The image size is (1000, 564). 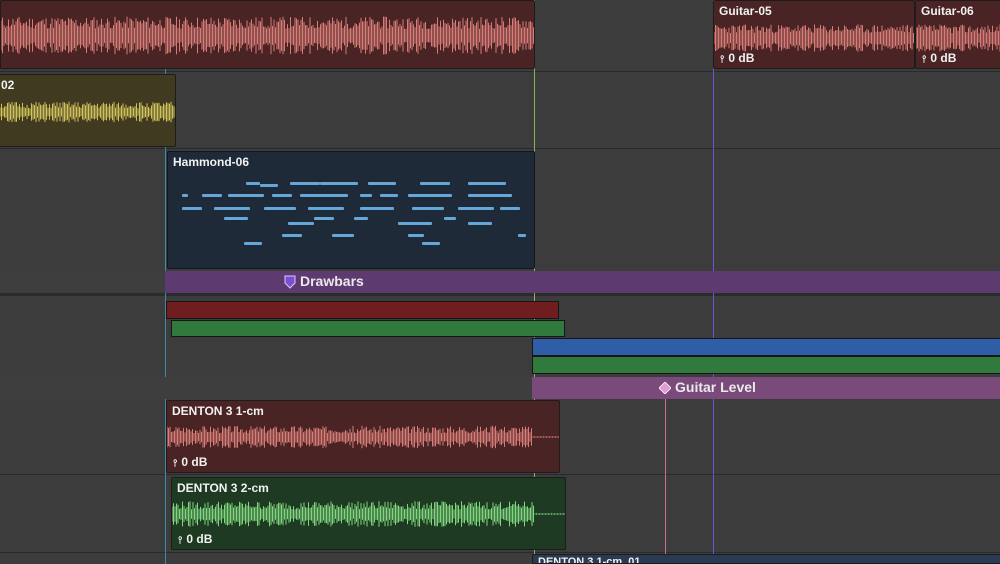 I want to click on clip-name: DENTON 3 1-cm_01, so click(x=589, y=560).